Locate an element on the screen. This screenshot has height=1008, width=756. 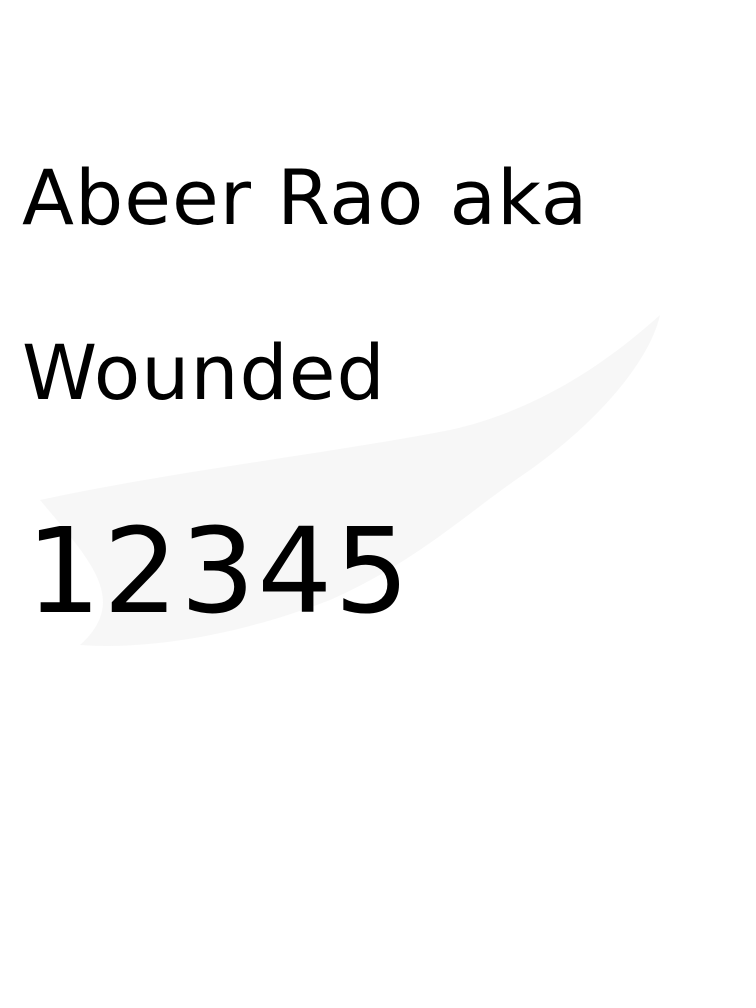
name-line: Abeer Rao aka is located at coordinates (305, 197).